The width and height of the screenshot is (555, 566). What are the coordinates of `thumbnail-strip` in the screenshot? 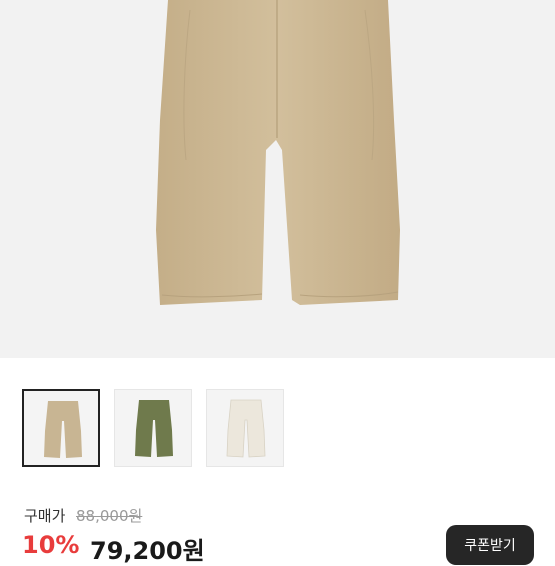 It's located at (157, 429).